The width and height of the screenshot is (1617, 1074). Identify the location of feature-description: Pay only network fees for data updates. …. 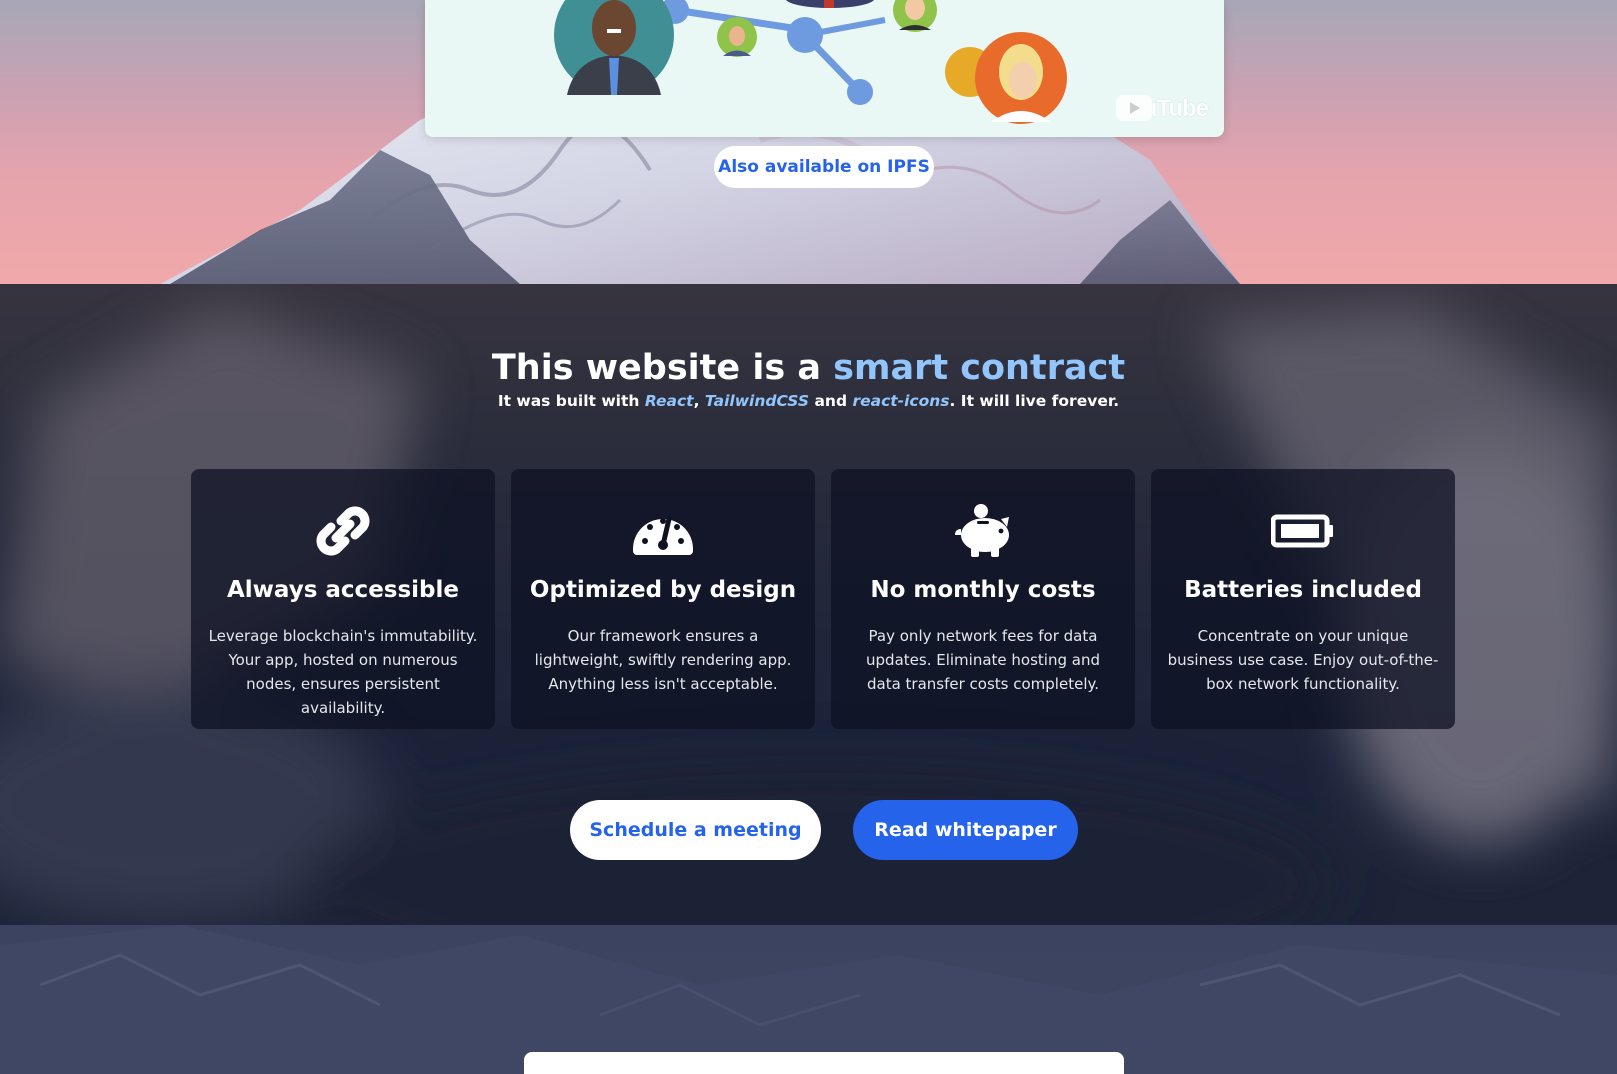
(983, 660).